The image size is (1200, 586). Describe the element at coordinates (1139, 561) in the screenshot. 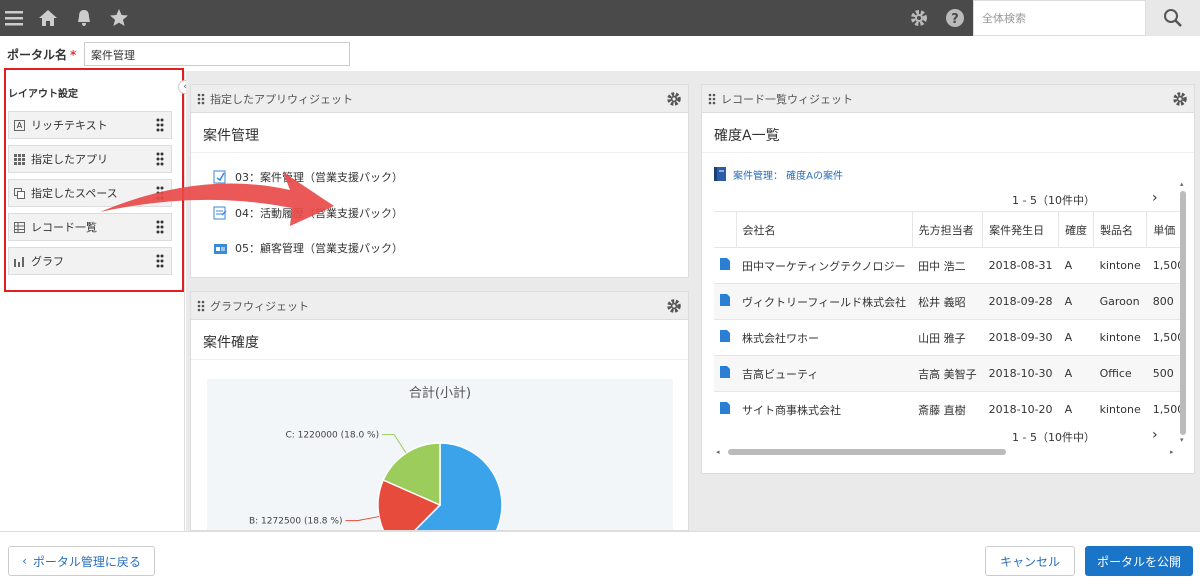

I see `publish-portal-button: ポータルを公開` at that location.